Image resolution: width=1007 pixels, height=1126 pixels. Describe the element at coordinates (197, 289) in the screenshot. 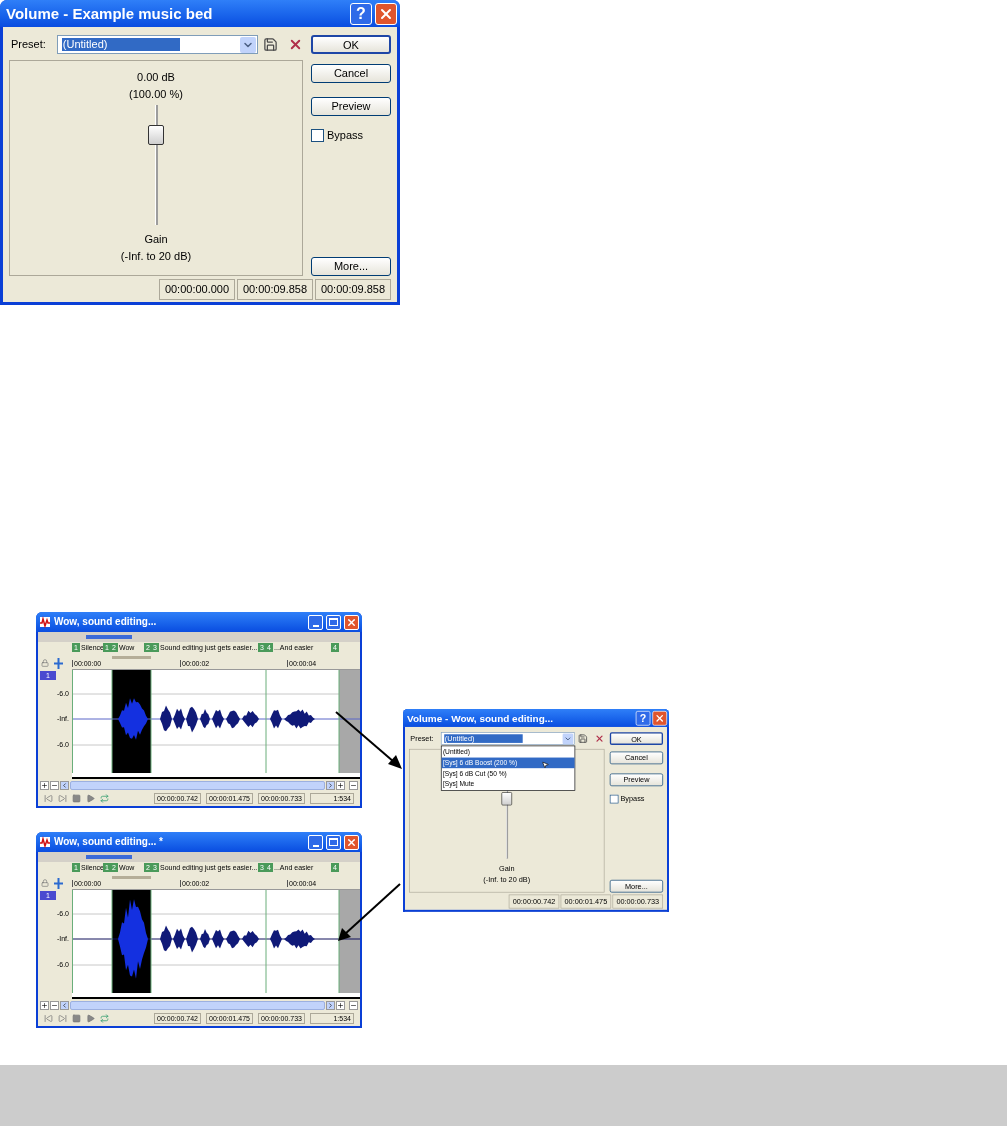

I see `status-time: 00:00:00.000` at that location.